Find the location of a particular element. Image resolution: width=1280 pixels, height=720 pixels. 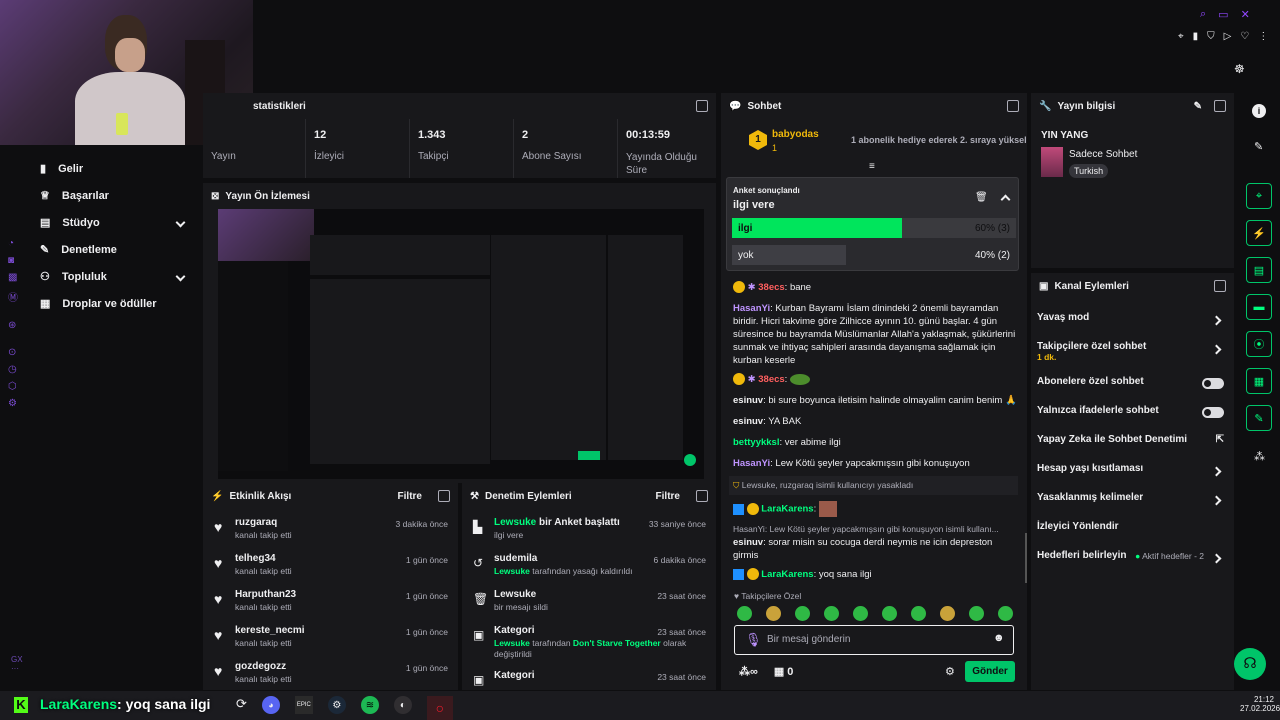

rail-icon-6: ⊙ is located at coordinates (16, 352).